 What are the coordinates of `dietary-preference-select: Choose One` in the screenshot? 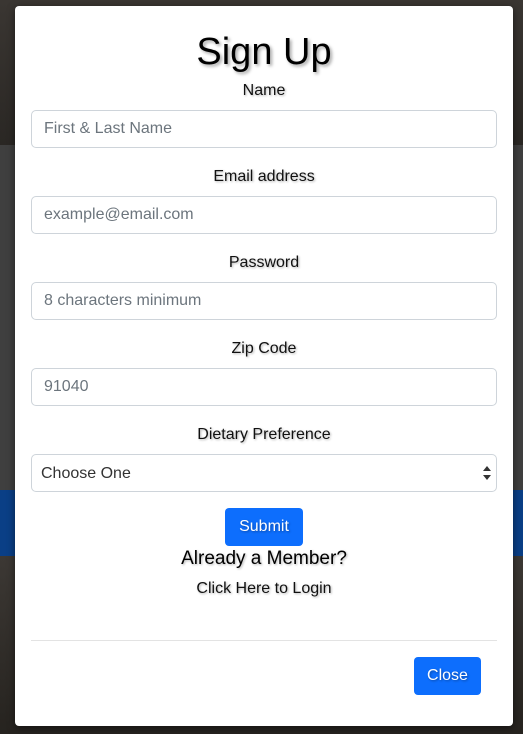 It's located at (264, 473).